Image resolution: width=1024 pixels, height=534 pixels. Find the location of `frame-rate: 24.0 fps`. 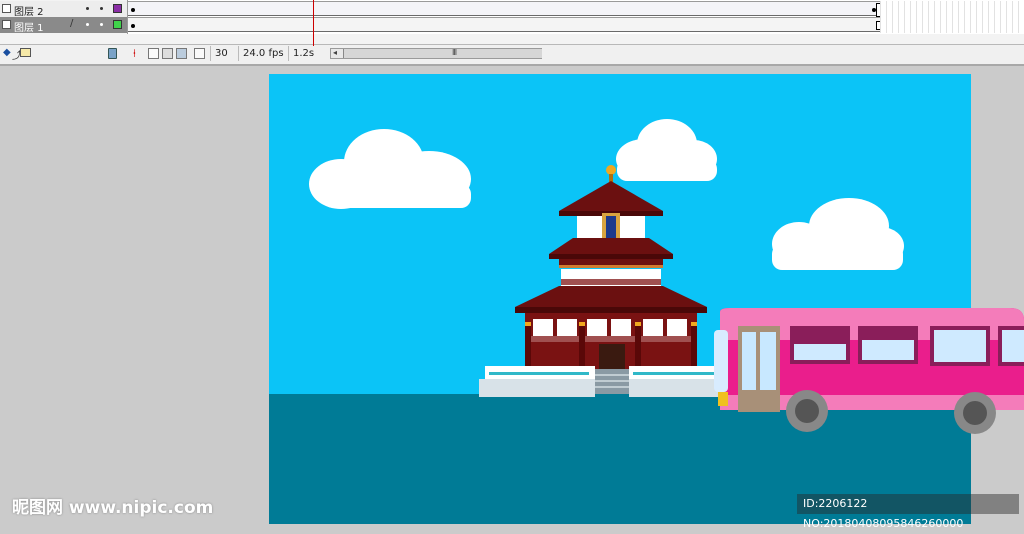

frame-rate: 24.0 fps is located at coordinates (263, 53).